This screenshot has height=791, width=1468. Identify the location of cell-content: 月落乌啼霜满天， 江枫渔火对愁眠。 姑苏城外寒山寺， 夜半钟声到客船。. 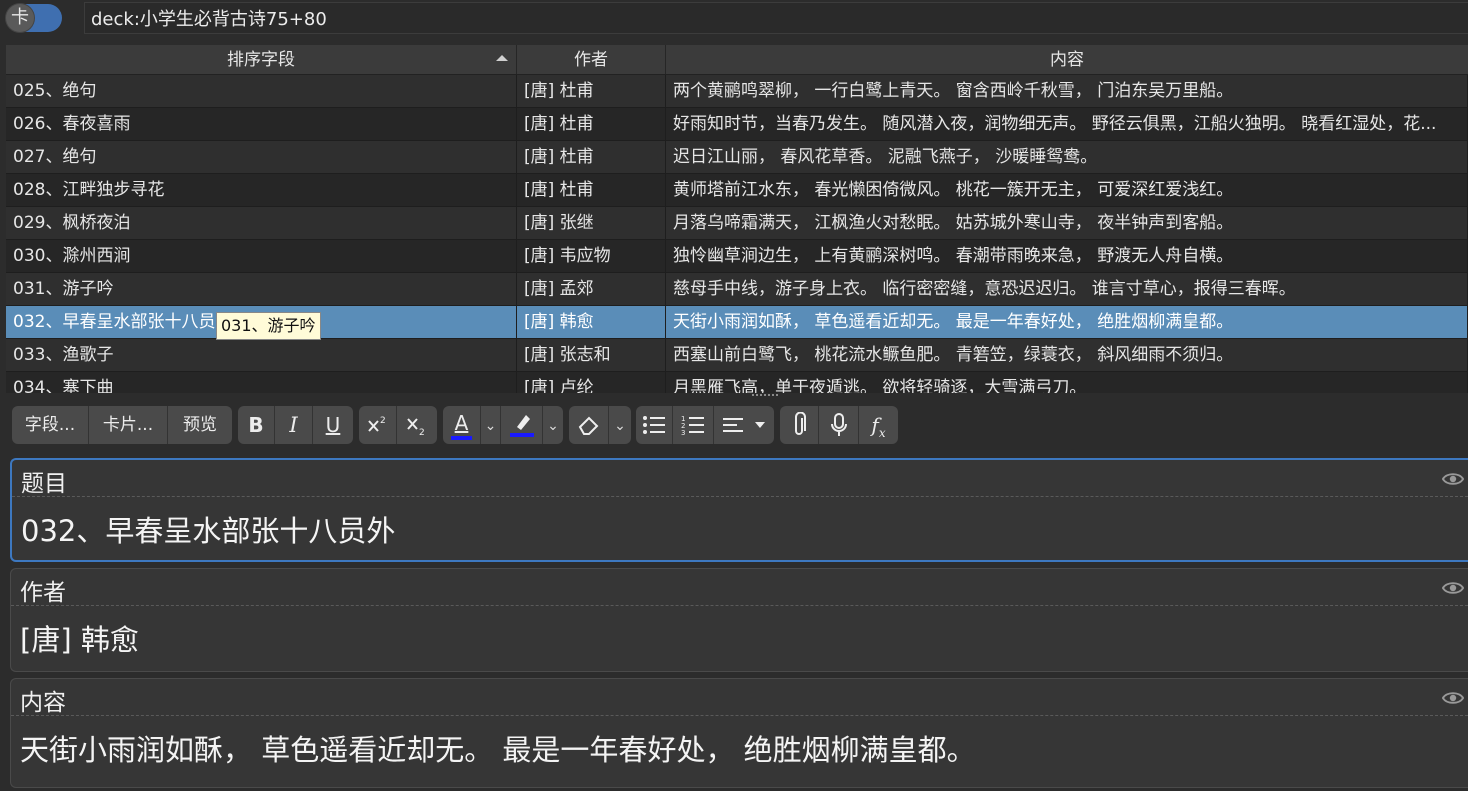
(1067, 223).